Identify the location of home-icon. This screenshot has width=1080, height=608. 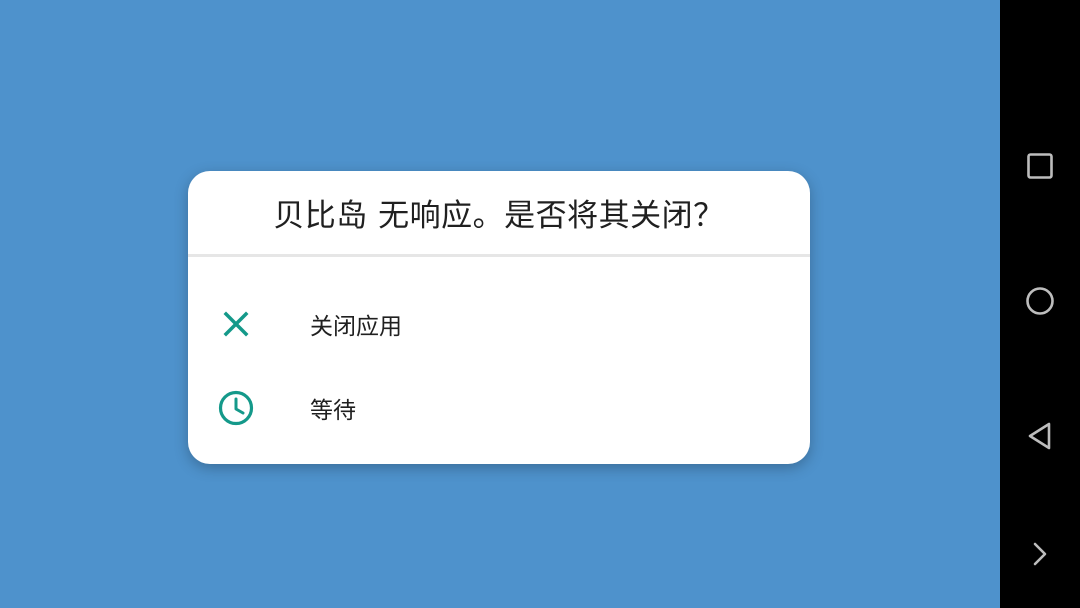
(1040, 303).